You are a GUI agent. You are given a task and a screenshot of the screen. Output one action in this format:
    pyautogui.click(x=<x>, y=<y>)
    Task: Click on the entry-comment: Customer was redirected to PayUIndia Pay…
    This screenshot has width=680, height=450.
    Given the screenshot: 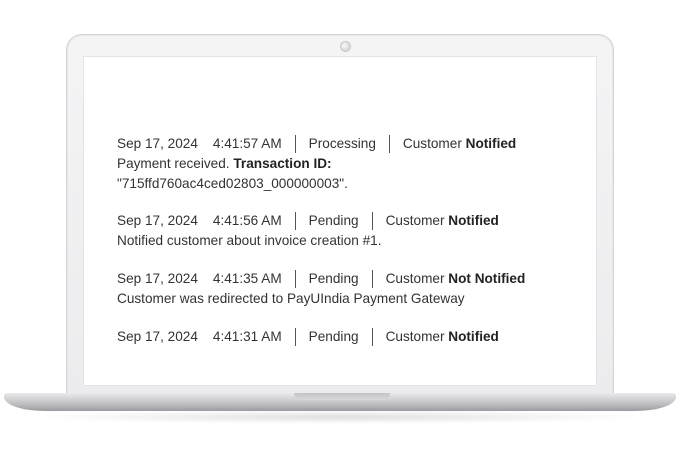 What is the action you would take?
    pyautogui.click(x=321, y=299)
    